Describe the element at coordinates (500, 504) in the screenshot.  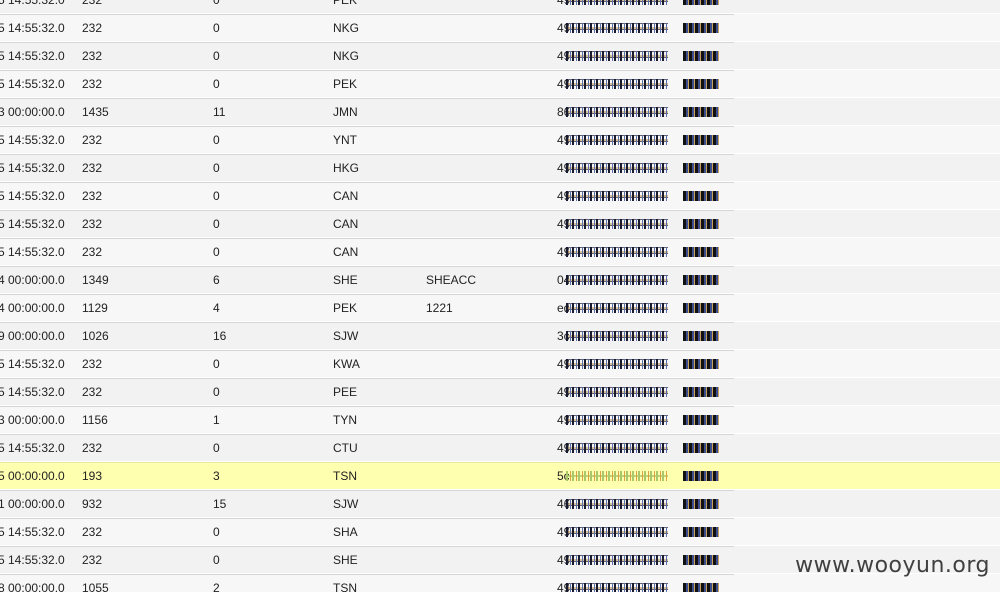
I see `table-row: 1 00:00:00.093215SJW46` at that location.